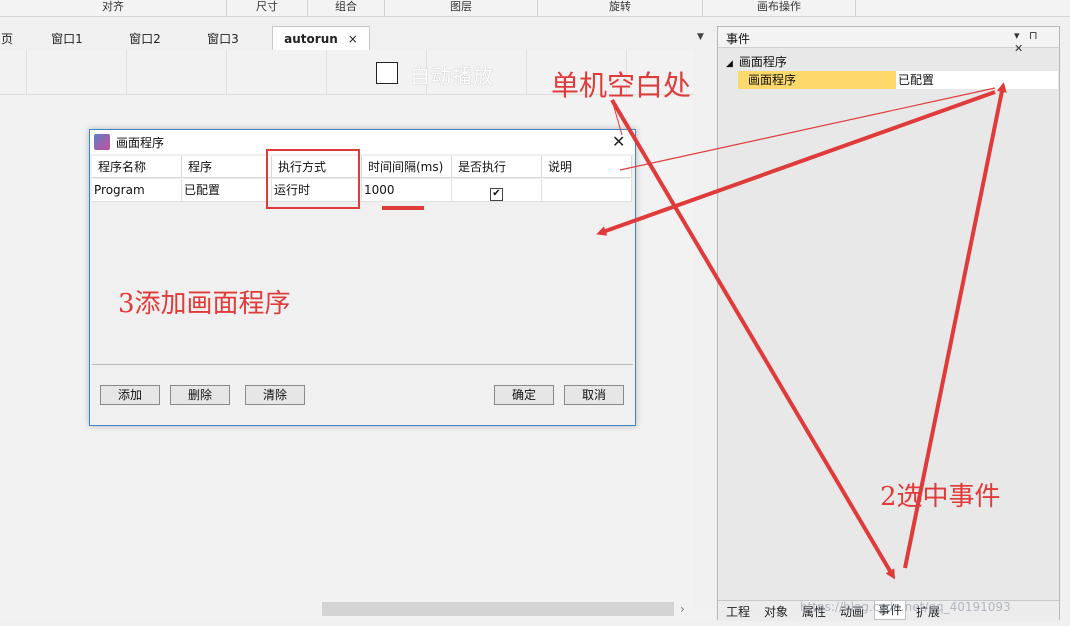 This screenshot has width=1070, height=626. What do you see at coordinates (703, 329) in the screenshot?
I see `canvas-vertical-scrollbar` at bounding box center [703, 329].